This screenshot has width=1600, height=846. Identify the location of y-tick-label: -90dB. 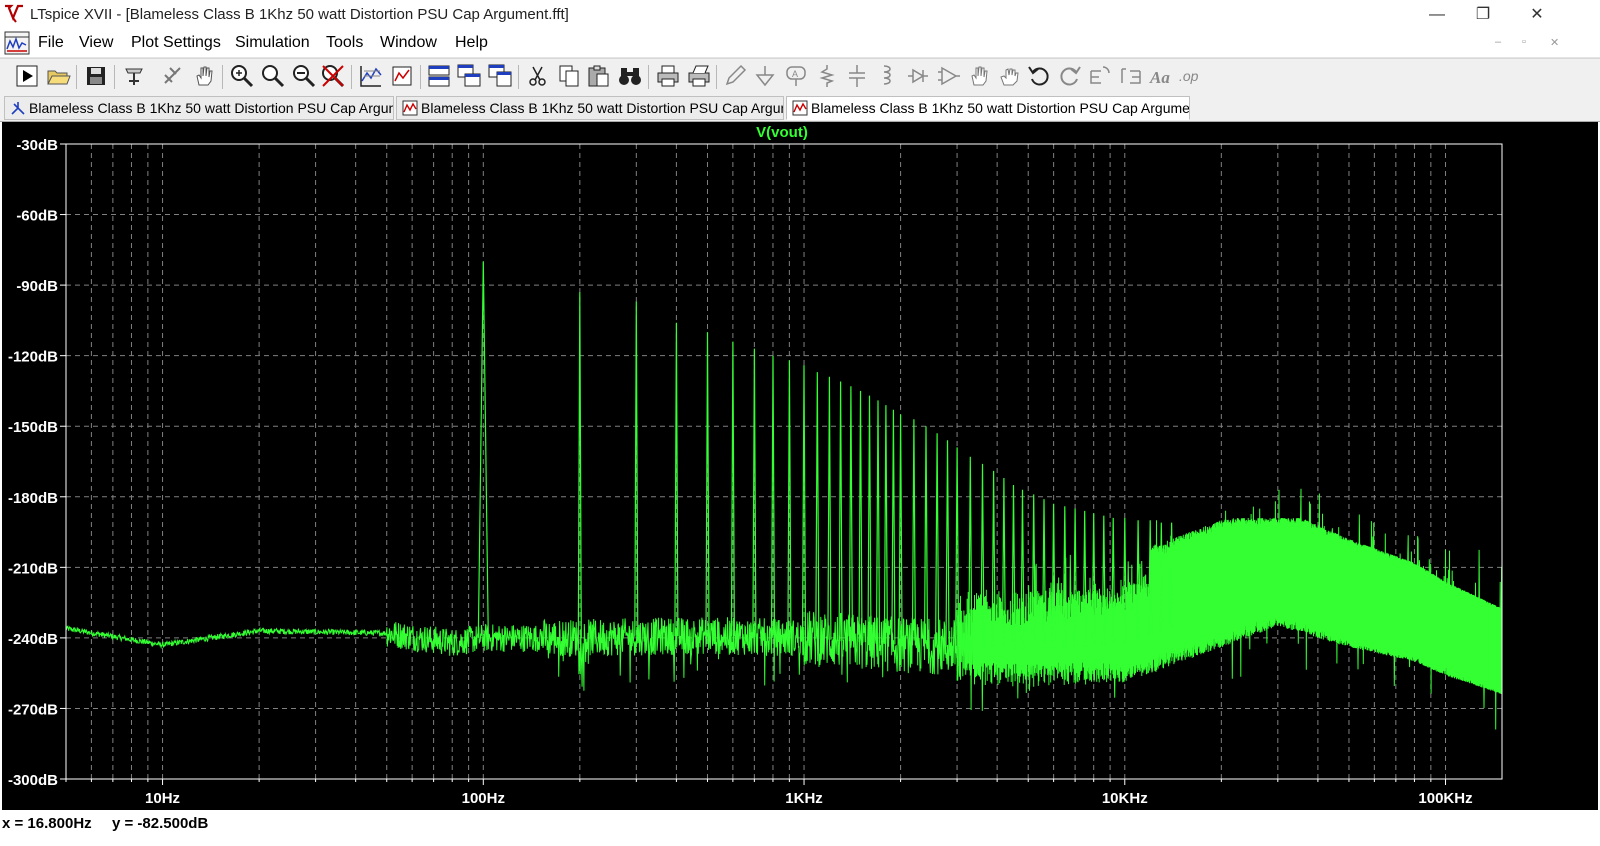
(37, 286).